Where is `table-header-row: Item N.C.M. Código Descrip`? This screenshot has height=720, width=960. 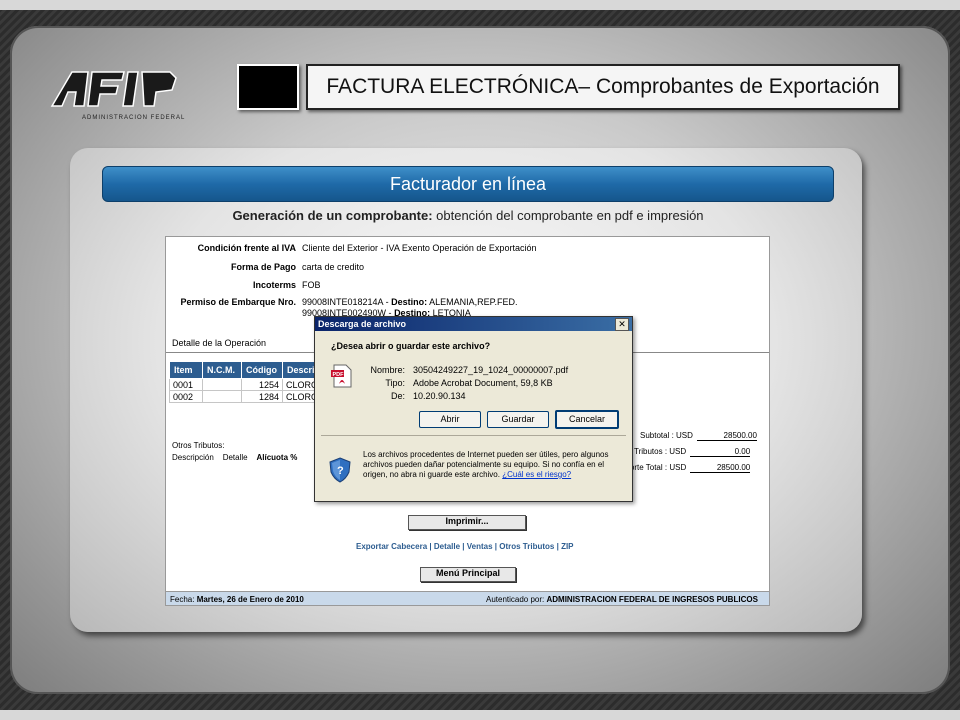 table-header-row: Item N.C.M. Código Descrip is located at coordinates (250, 370).